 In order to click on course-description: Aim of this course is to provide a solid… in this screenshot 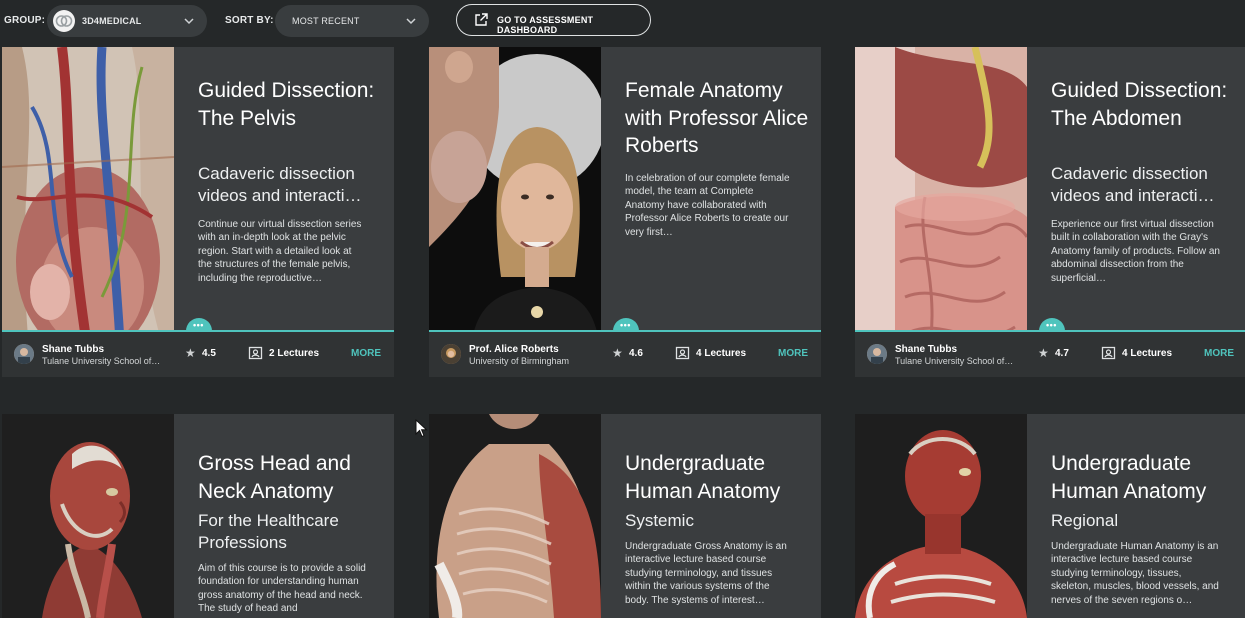, I will do `click(282, 589)`.